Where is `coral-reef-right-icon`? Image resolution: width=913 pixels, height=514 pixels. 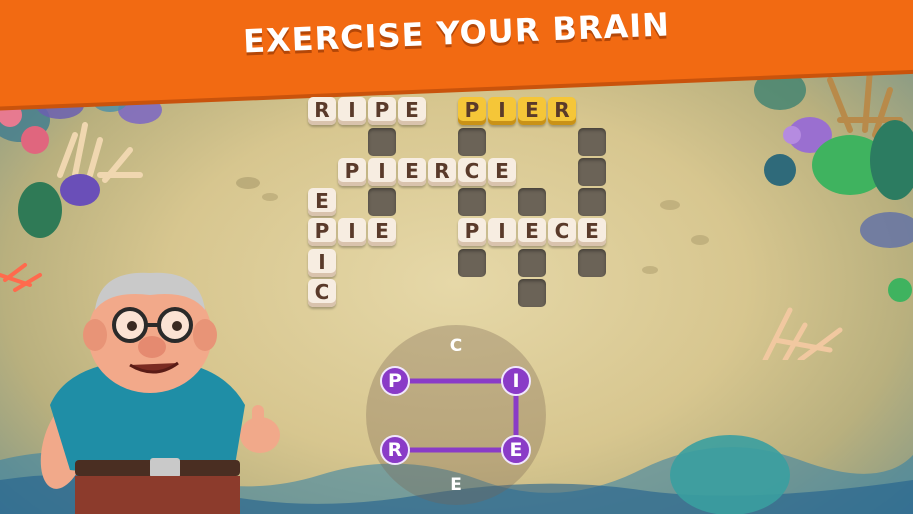
coral-reef-right-icon is located at coordinates (833, 213).